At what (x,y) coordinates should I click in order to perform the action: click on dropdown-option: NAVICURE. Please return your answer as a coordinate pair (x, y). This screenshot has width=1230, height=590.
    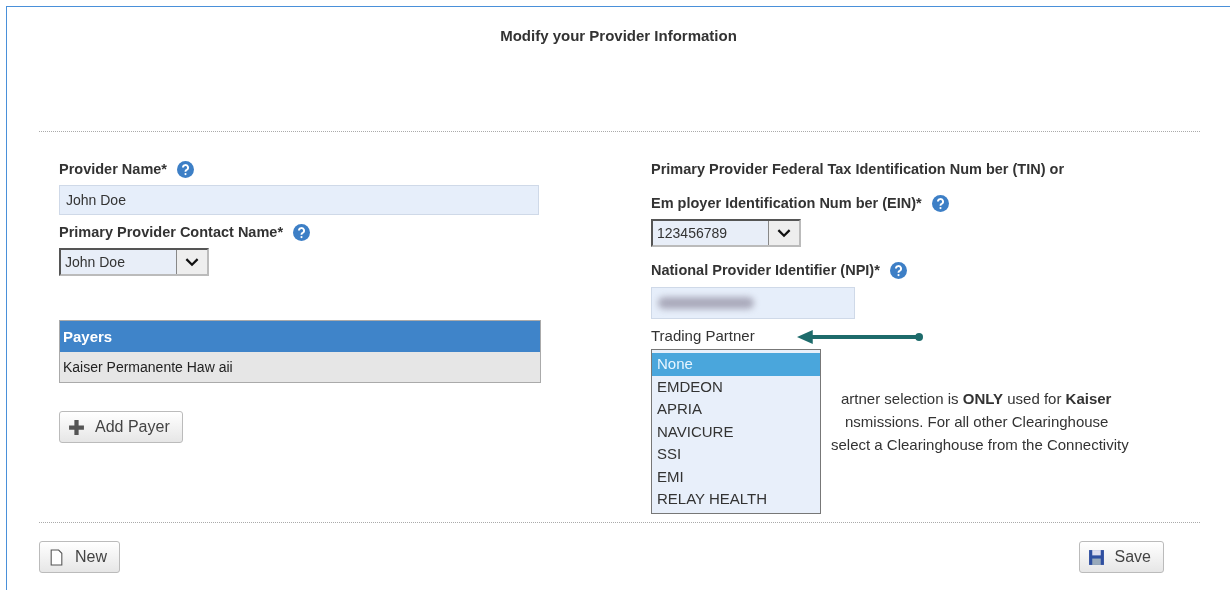
    Looking at the image, I should click on (736, 431).